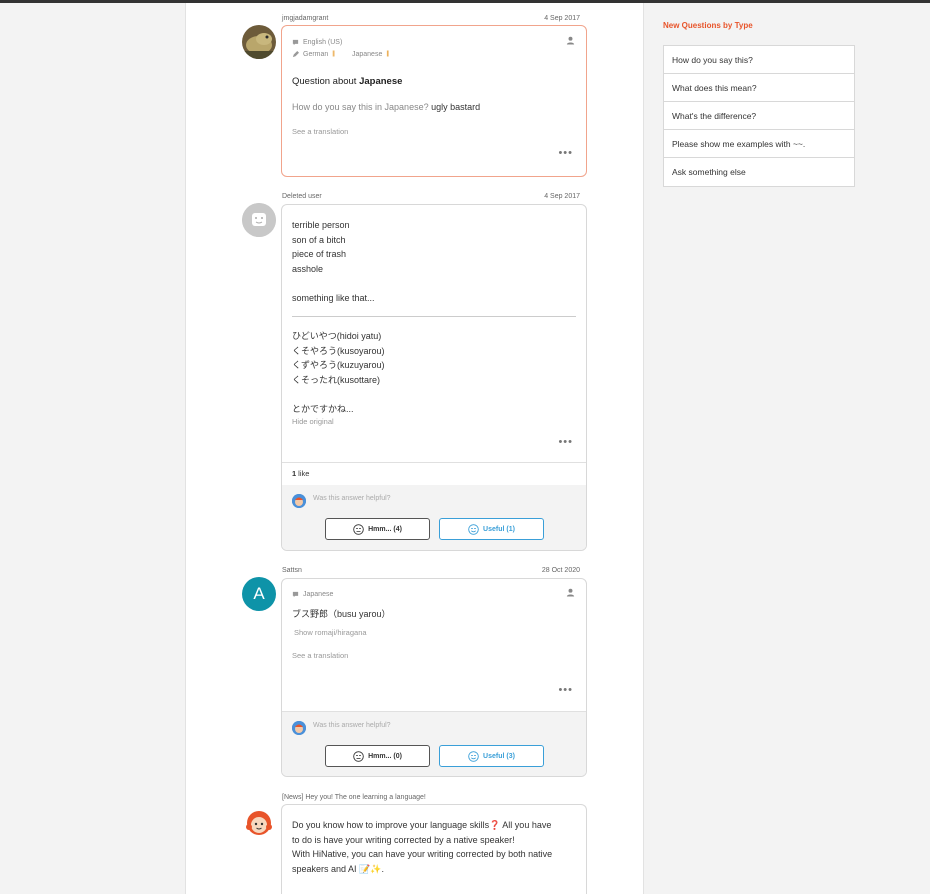  I want to click on answer1-line: くずやろう(kuzuyarou), so click(338, 365).